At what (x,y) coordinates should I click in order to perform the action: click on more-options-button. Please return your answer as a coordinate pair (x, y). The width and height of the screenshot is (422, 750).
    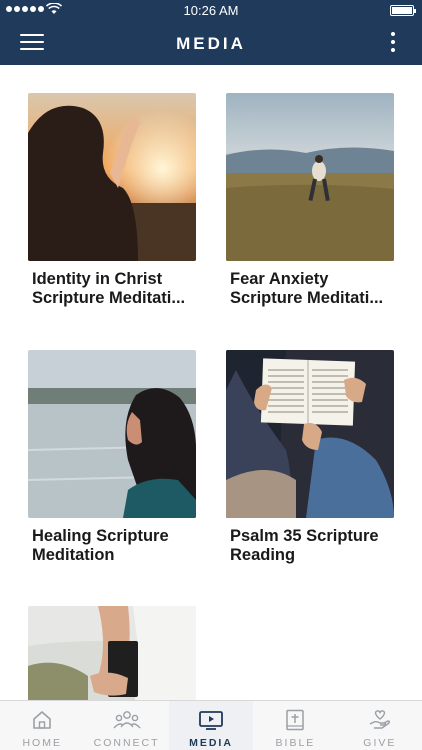
    Looking at the image, I should click on (393, 43).